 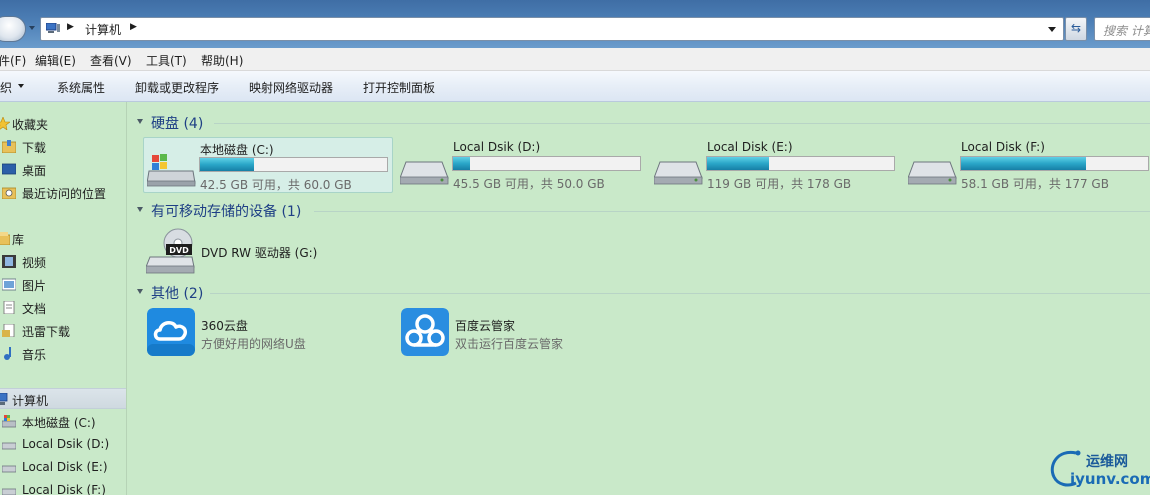 I want to click on nav-drive-f: Local Disk (F:), so click(x=63, y=487).